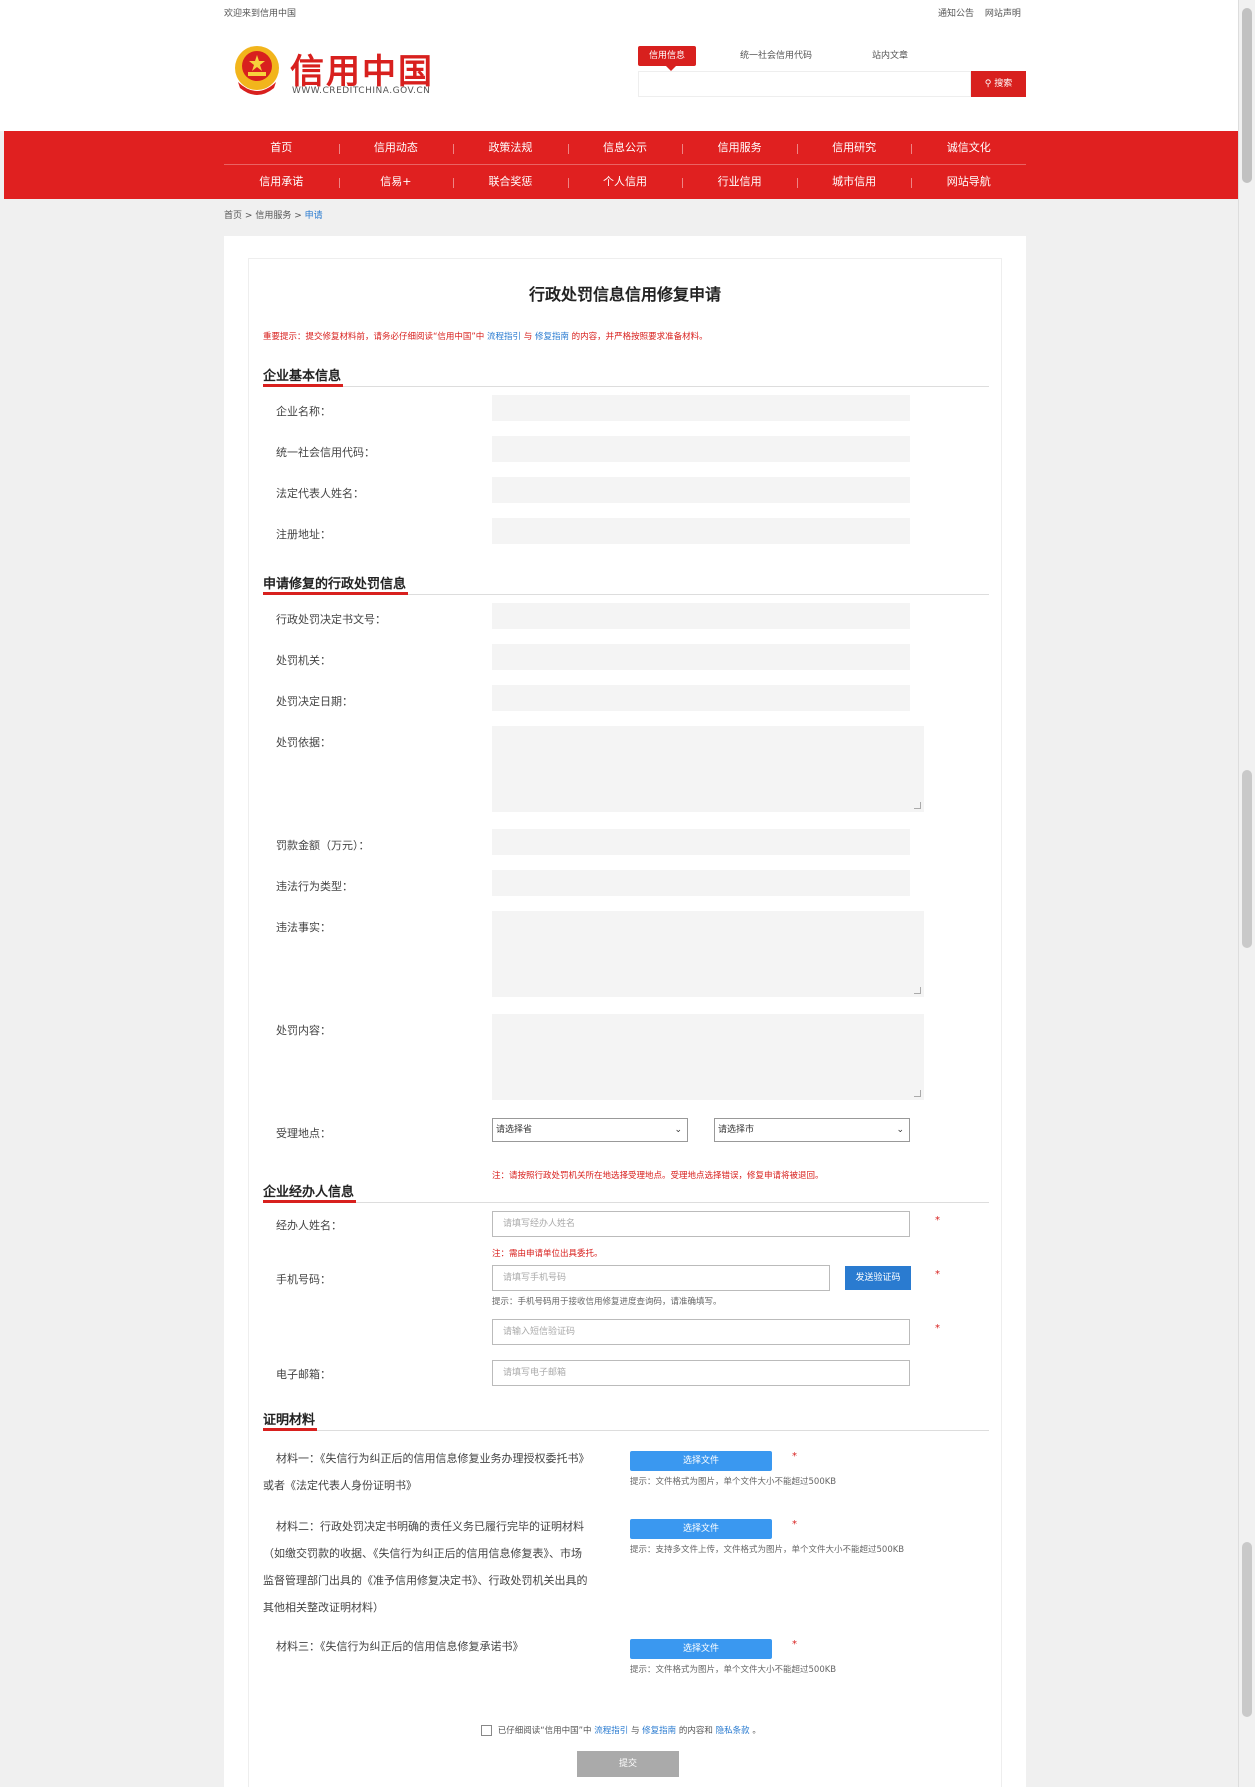 The width and height of the screenshot is (1255, 1787). What do you see at coordinates (878, 1278) in the screenshot?
I see `send-code-button: 发送验证码` at bounding box center [878, 1278].